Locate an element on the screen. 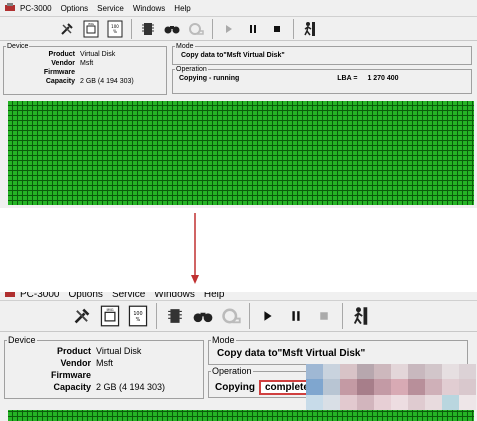 The width and height of the screenshot is (477, 421). mode-panel: Mode Copy data to"Msft Virtual Disk" is located at coordinates (322, 54).